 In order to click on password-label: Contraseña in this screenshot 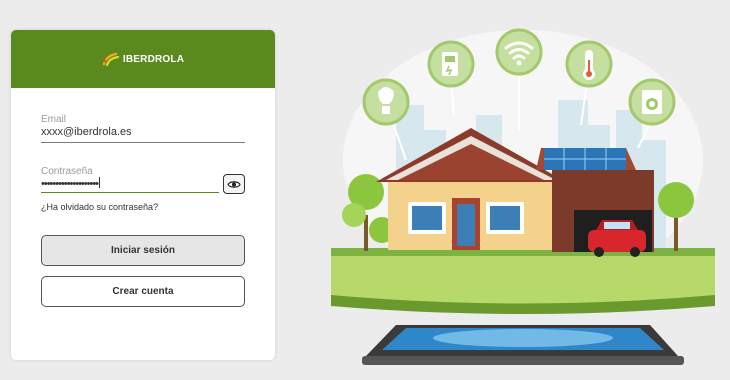, I will do `click(67, 171)`.